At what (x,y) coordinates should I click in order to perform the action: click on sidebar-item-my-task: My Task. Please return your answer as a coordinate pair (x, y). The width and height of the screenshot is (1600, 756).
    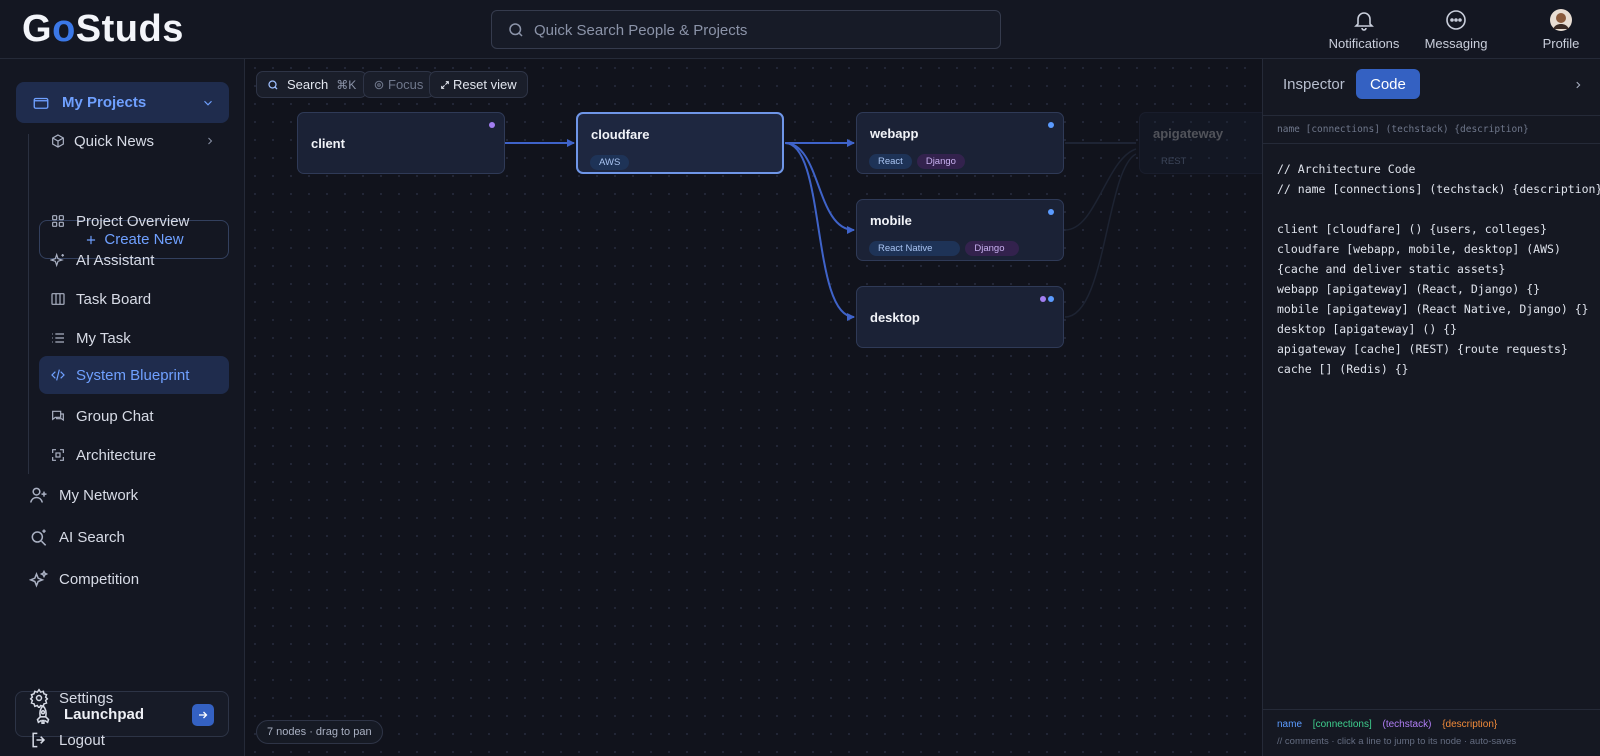
    Looking at the image, I should click on (140, 338).